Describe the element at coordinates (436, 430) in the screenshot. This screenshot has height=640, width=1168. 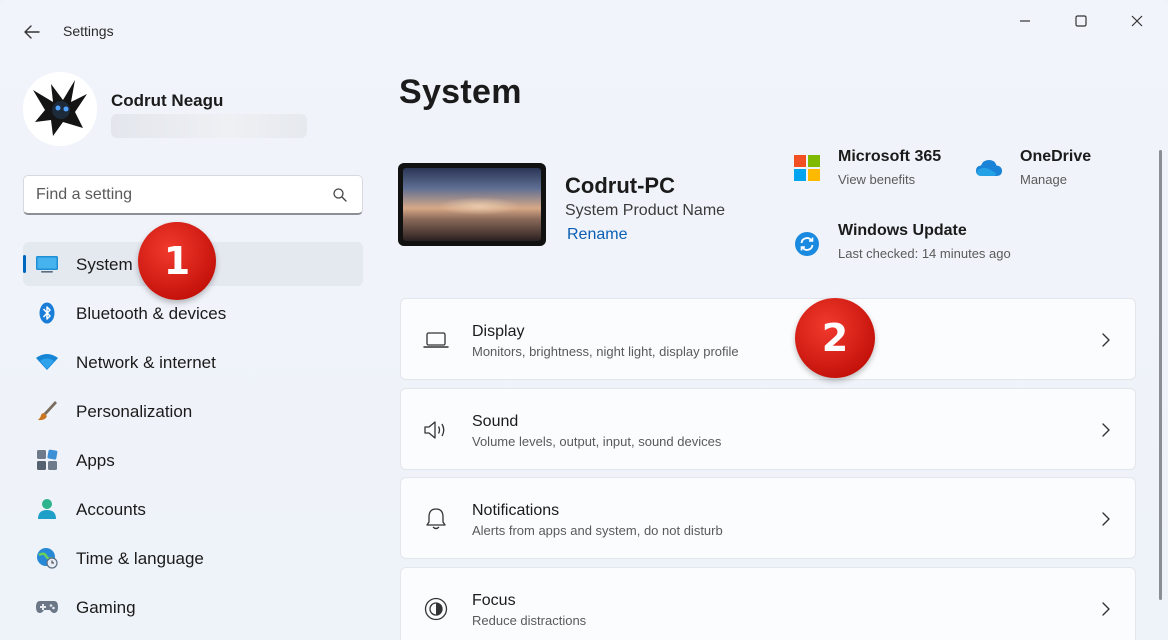
I see `speaker-icon` at that location.